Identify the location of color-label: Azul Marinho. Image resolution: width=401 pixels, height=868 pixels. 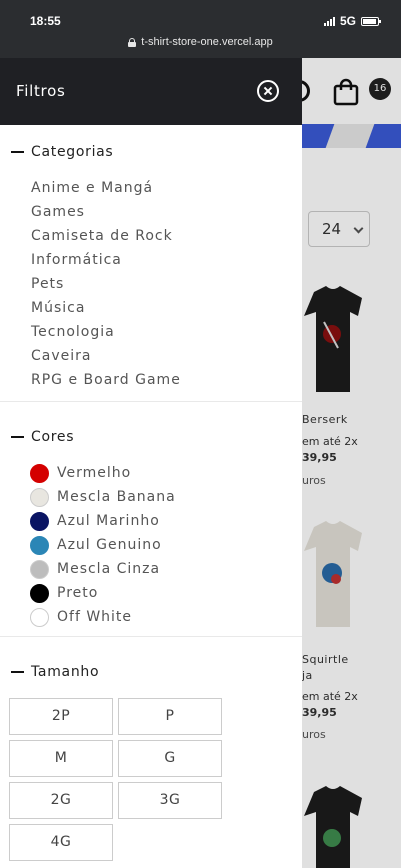
(108, 521).